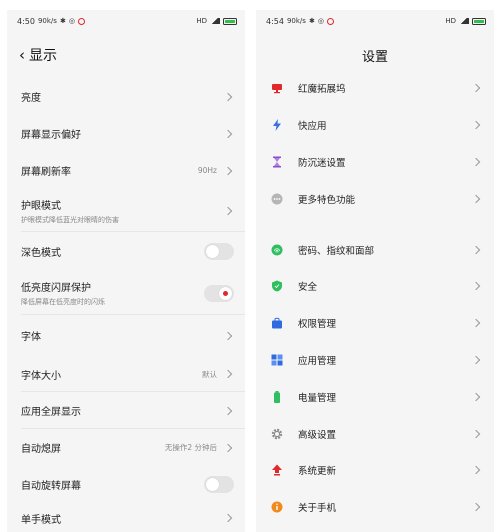 This screenshot has width=503, height=532. What do you see at coordinates (31, 337) in the screenshot?
I see `row-label: 字体` at bounding box center [31, 337].